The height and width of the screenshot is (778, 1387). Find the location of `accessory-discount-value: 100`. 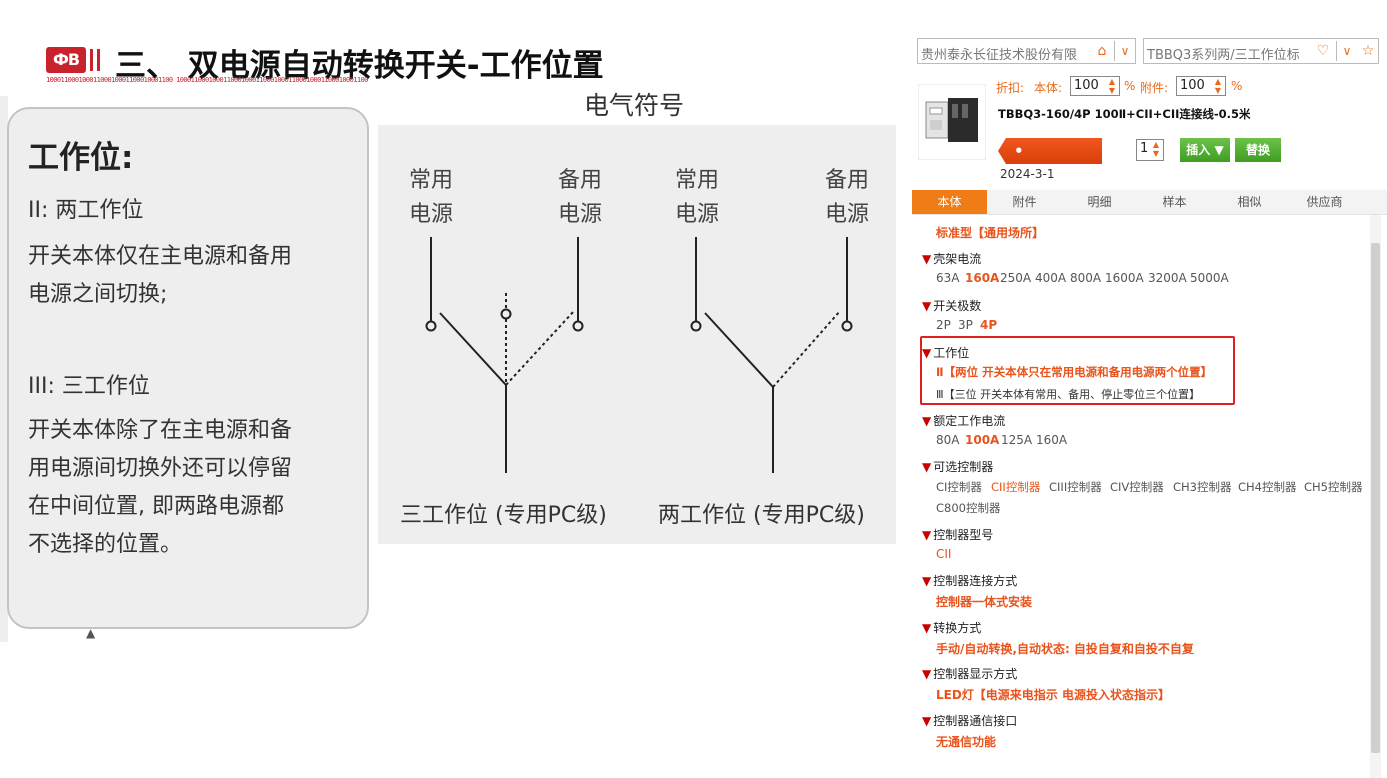

accessory-discount-value: 100 is located at coordinates (1192, 85).